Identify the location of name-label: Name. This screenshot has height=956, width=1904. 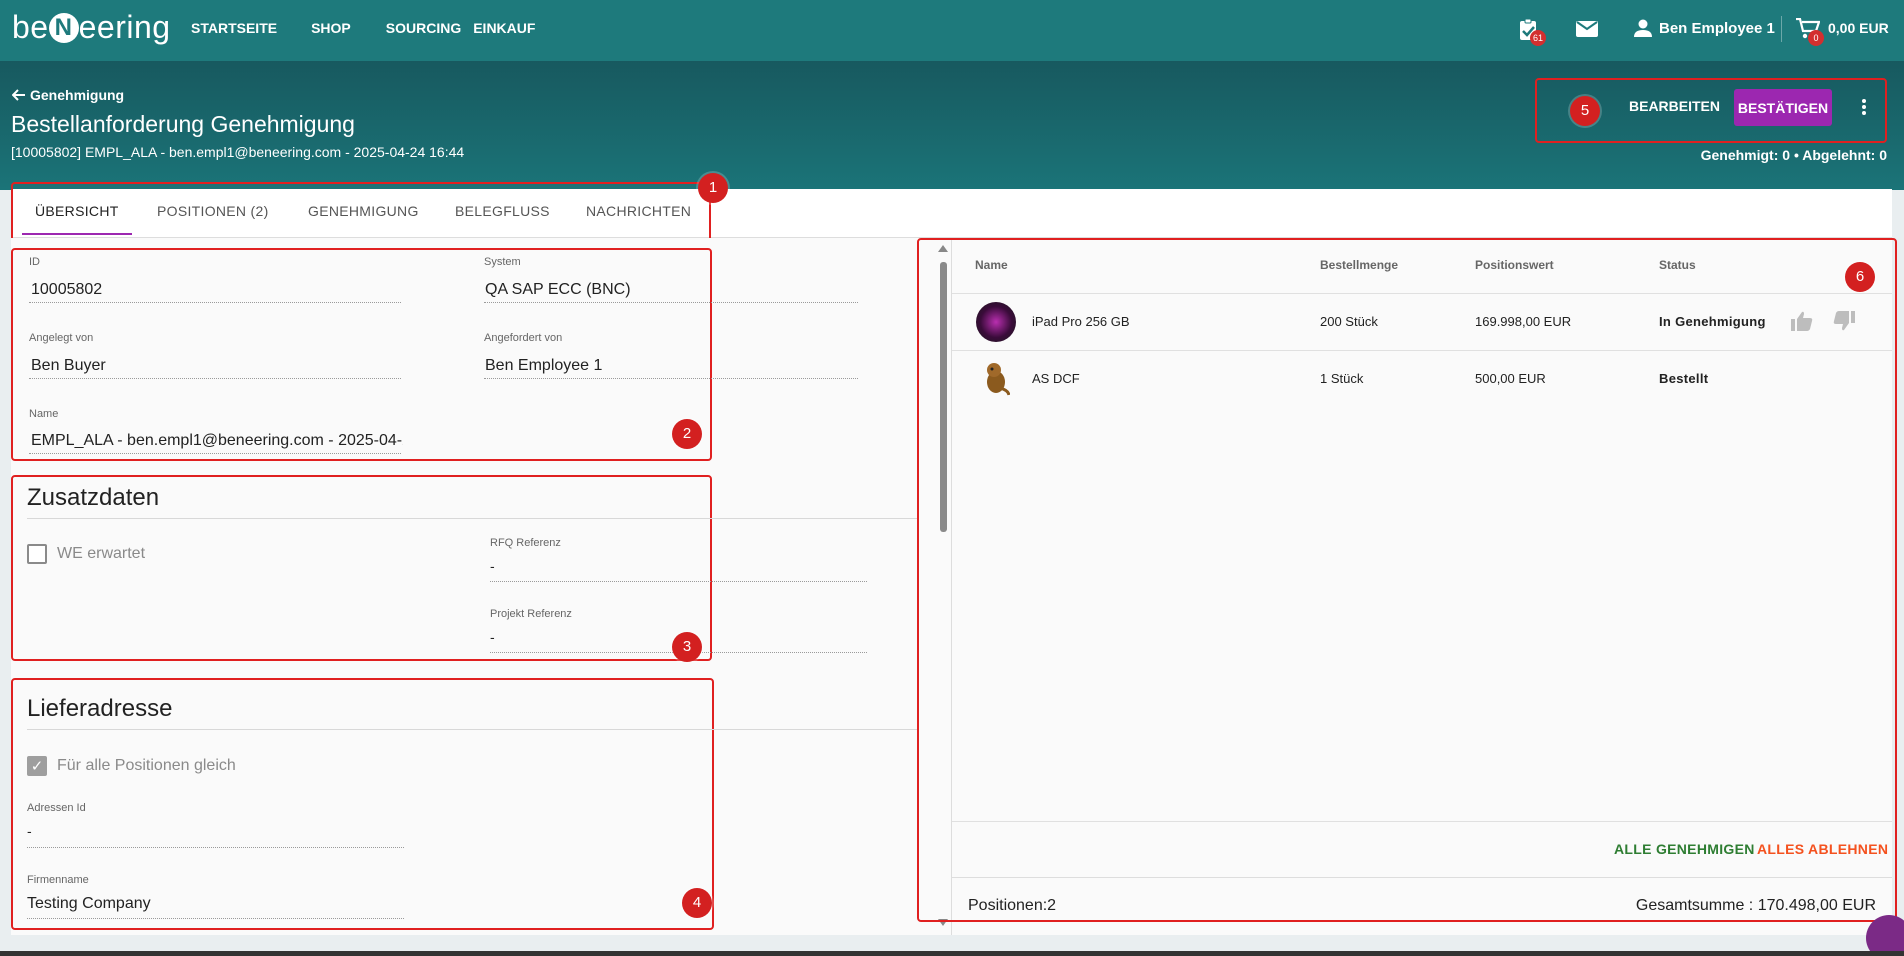
(44, 414).